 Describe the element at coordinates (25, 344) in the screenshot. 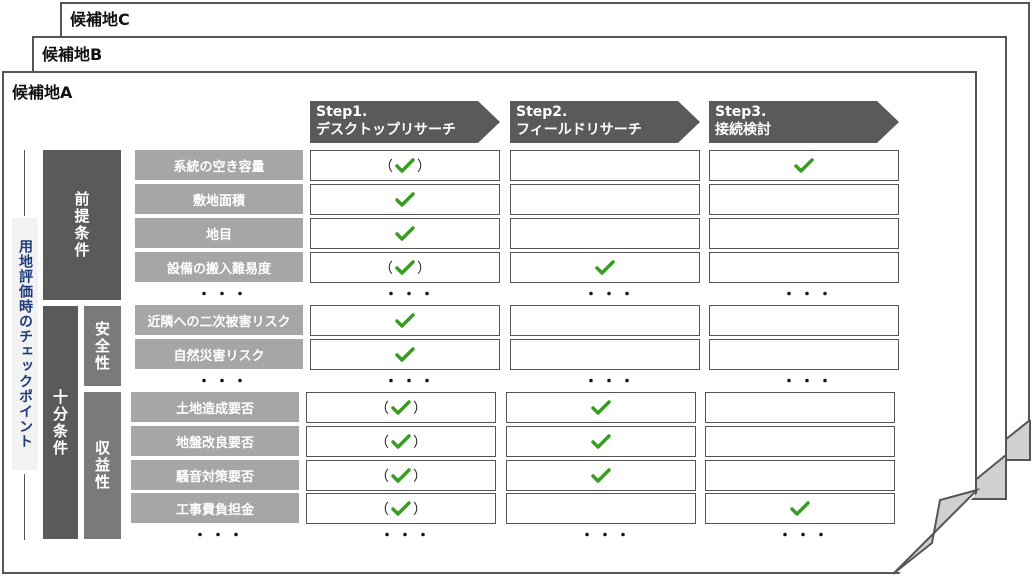

I see `side-label: 用地評価時のチェックポイント` at that location.